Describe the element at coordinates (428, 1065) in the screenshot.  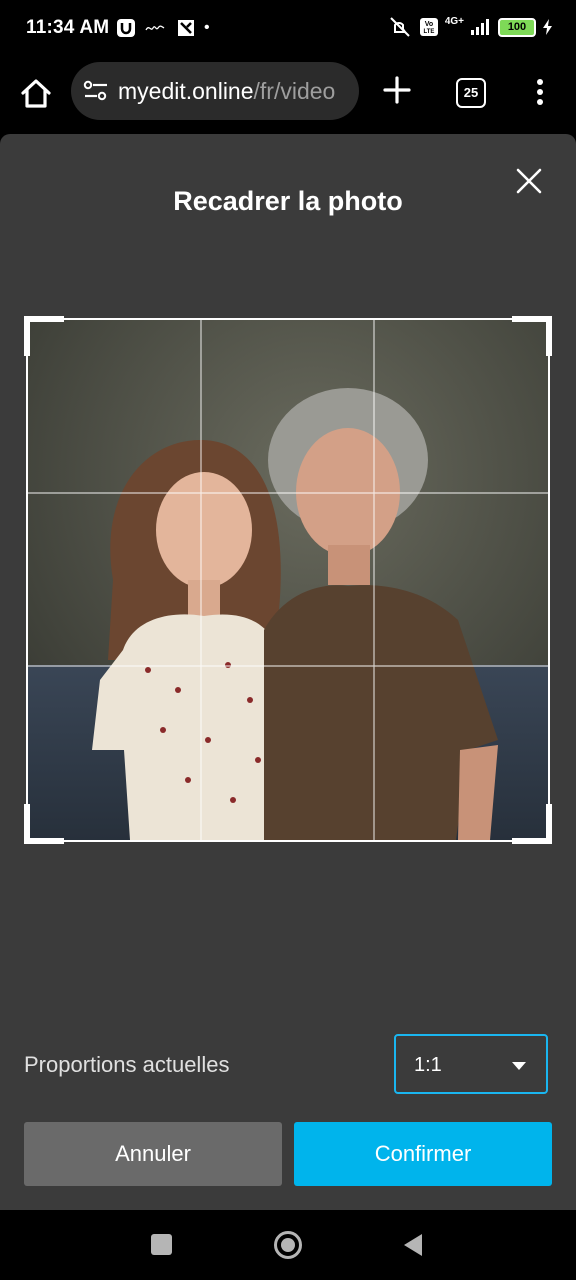
I see `aspect-ratio-value: 1:1` at that location.